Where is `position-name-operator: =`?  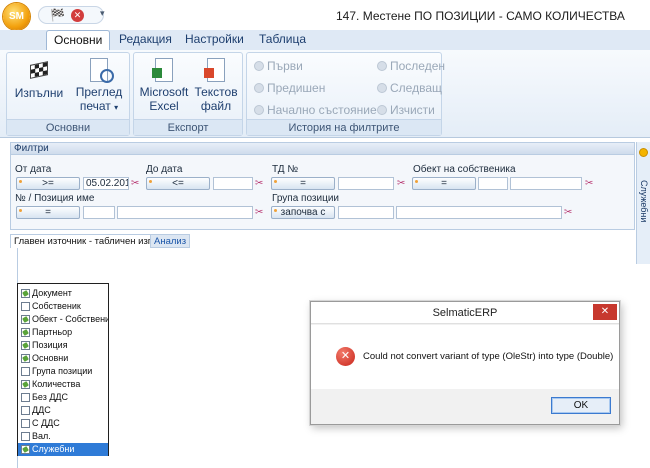
position-name-operator: = is located at coordinates (48, 212).